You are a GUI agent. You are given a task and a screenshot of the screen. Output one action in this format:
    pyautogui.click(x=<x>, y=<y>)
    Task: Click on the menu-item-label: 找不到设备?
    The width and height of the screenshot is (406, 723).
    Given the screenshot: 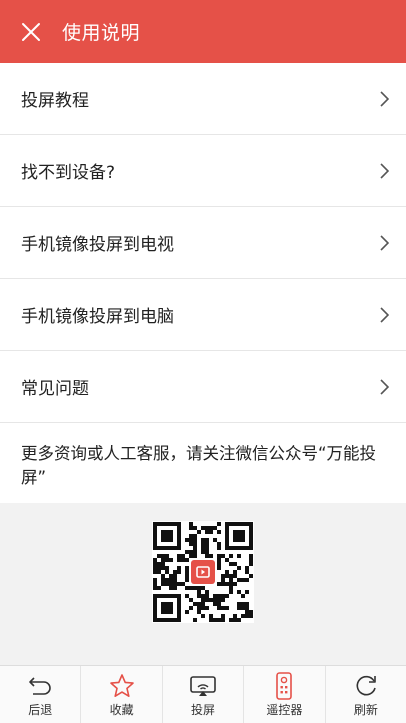 What is the action you would take?
    pyautogui.click(x=68, y=173)
    